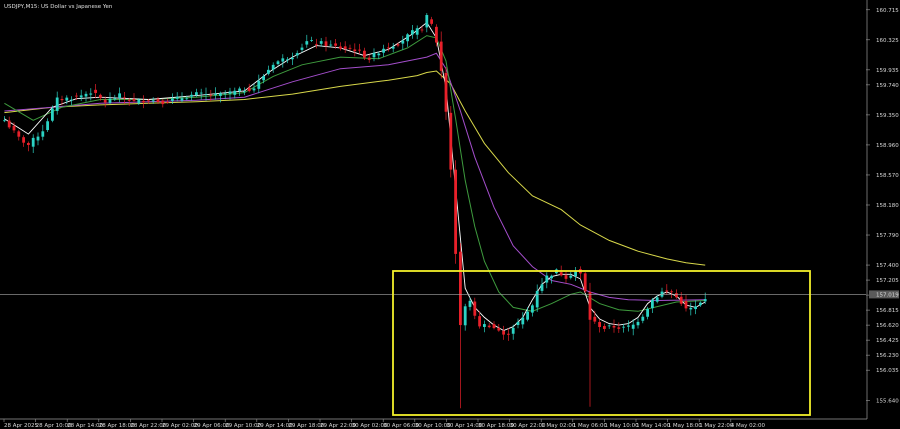  What do you see at coordinates (58, 7) in the screenshot?
I see `chart-title: USDJPY,M15: US Dollar vs Japanese Yen` at bounding box center [58, 7].